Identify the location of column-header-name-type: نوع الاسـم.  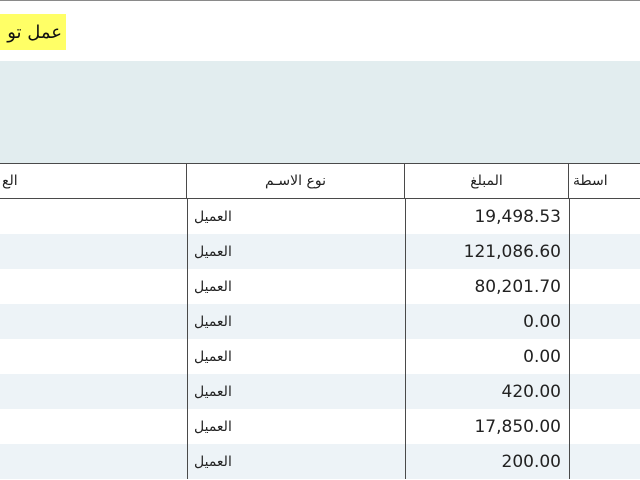
(296, 181).